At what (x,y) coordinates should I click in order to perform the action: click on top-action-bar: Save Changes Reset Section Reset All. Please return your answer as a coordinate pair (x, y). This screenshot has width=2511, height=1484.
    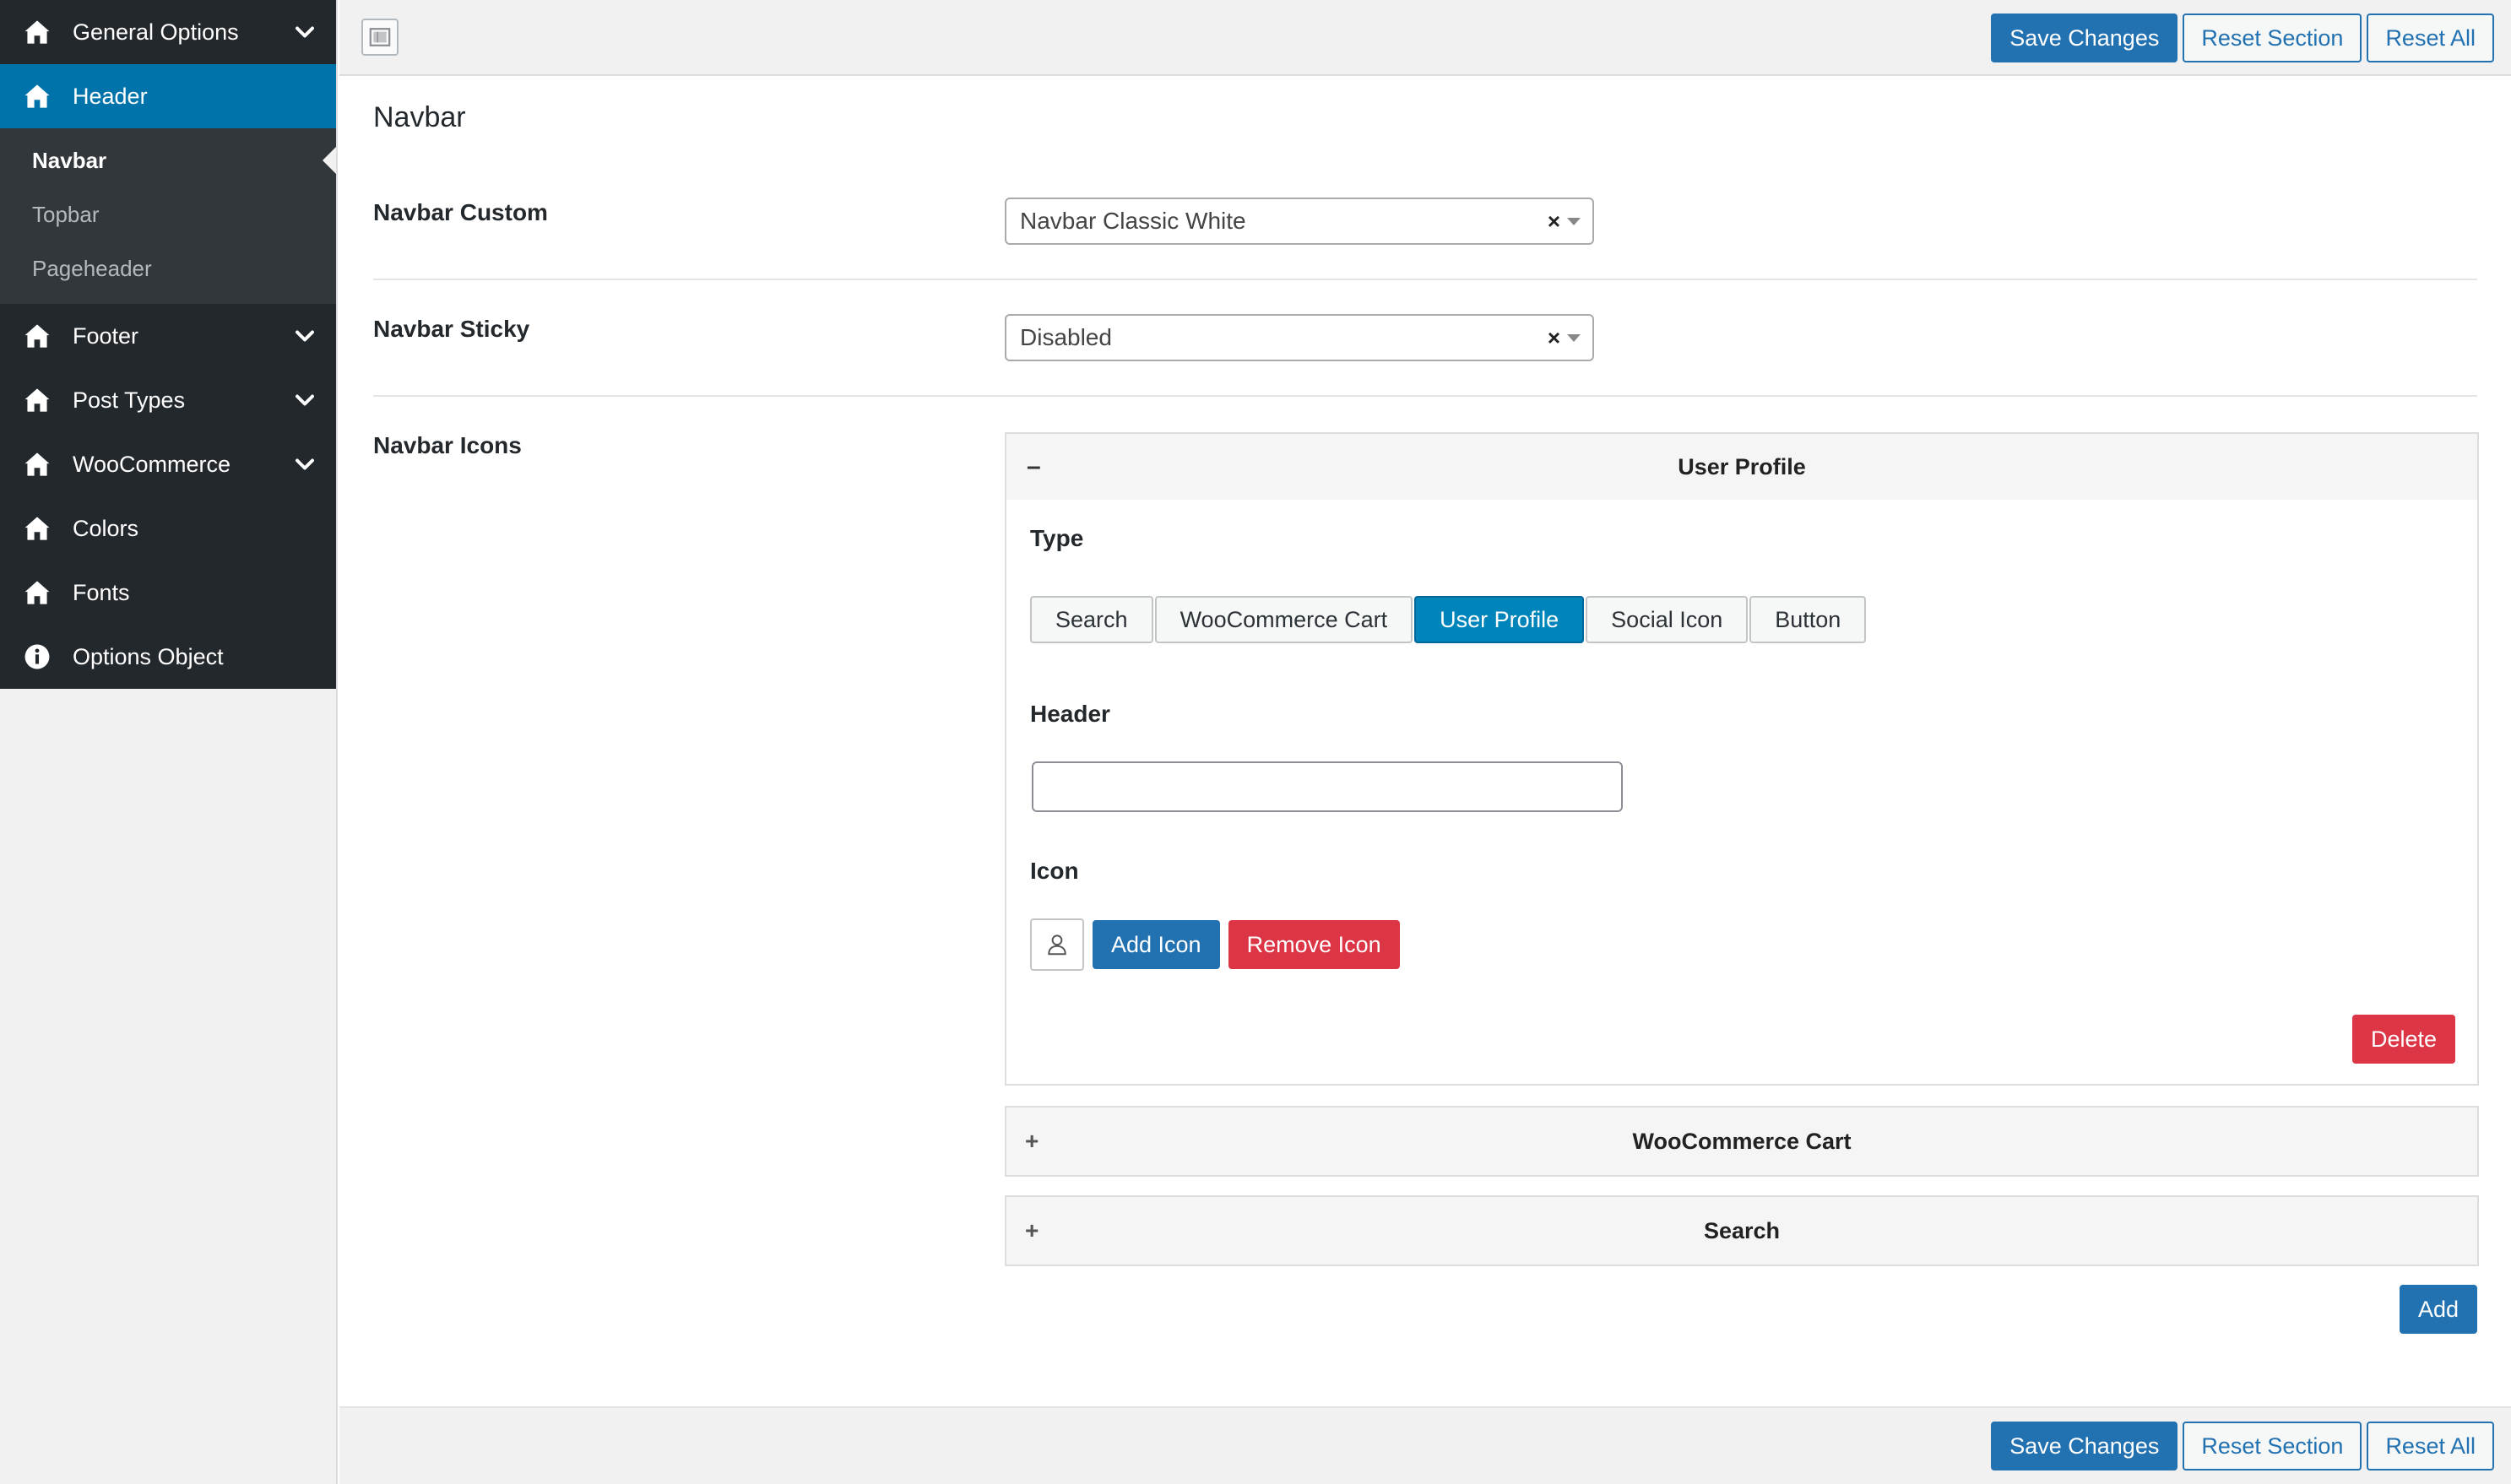
    Looking at the image, I should click on (1425, 38).